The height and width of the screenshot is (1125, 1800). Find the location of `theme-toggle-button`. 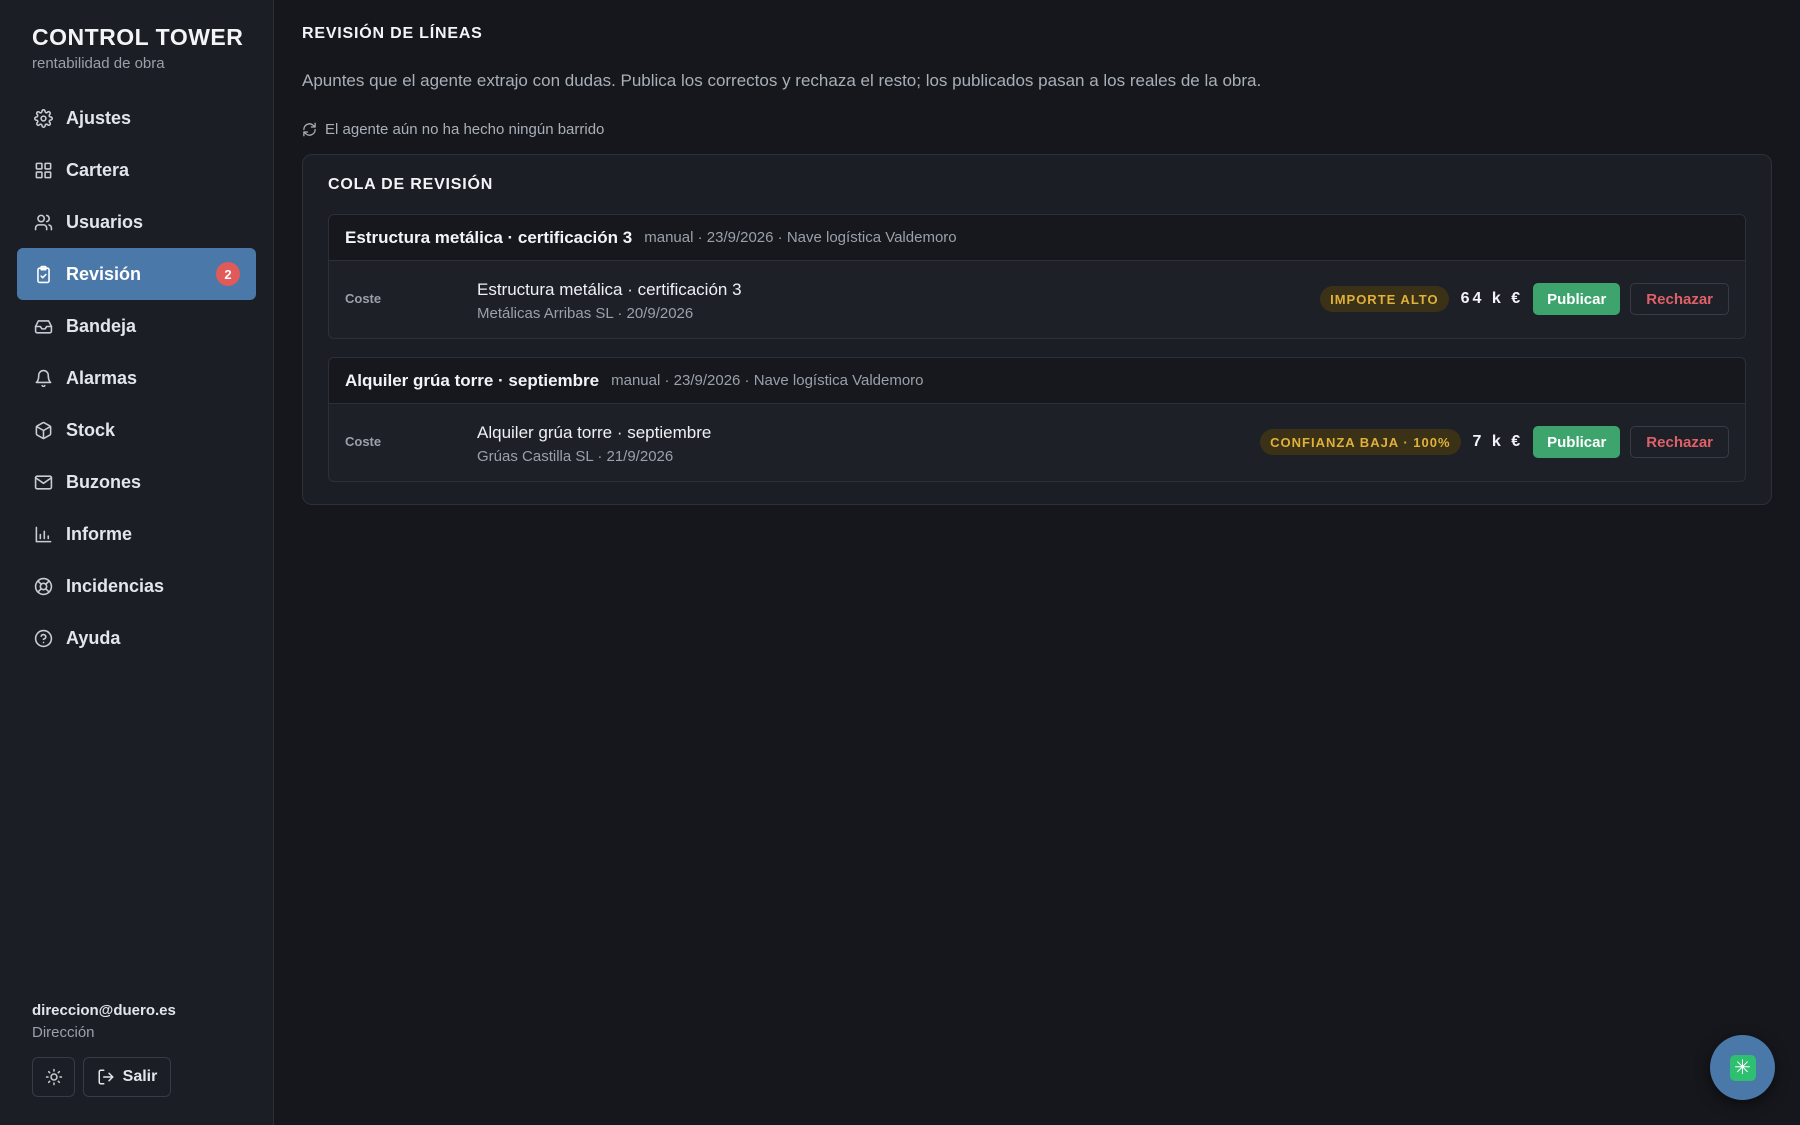

theme-toggle-button is located at coordinates (53, 1077).